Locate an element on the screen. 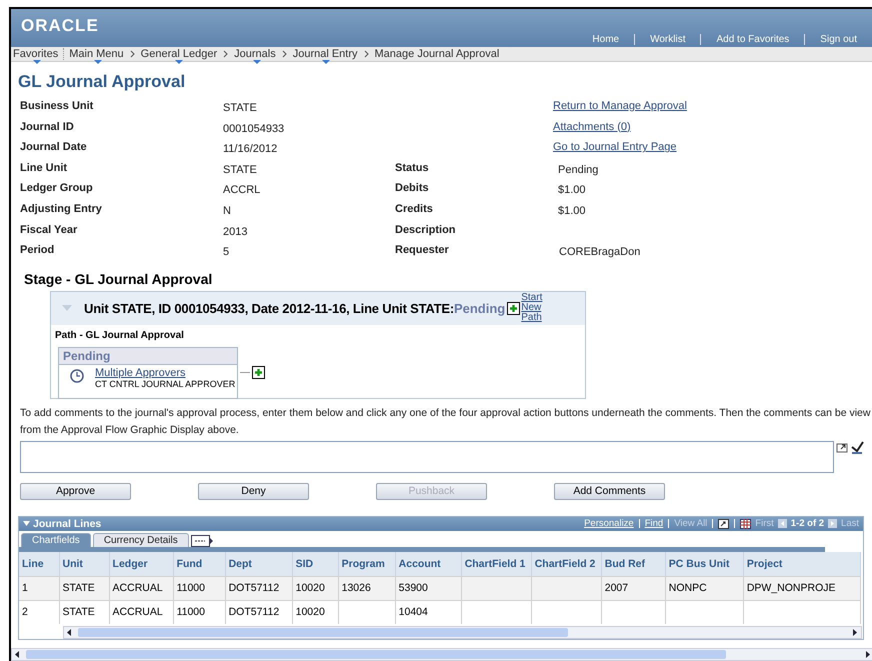 The width and height of the screenshot is (872, 661). collapse-icon is located at coordinates (26, 523).